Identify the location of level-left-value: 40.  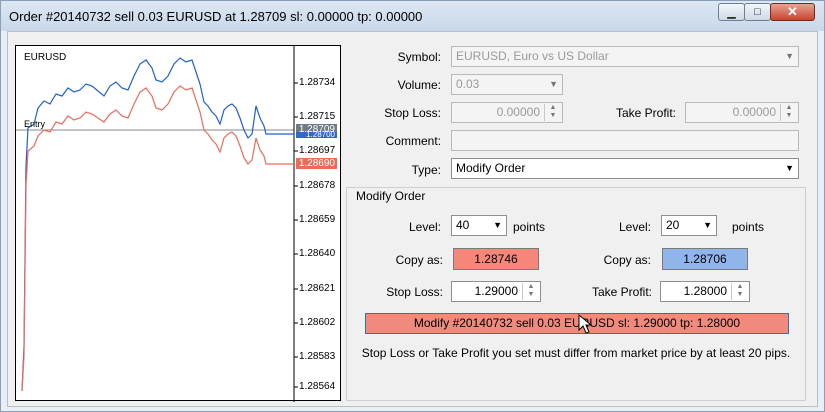
(463, 225).